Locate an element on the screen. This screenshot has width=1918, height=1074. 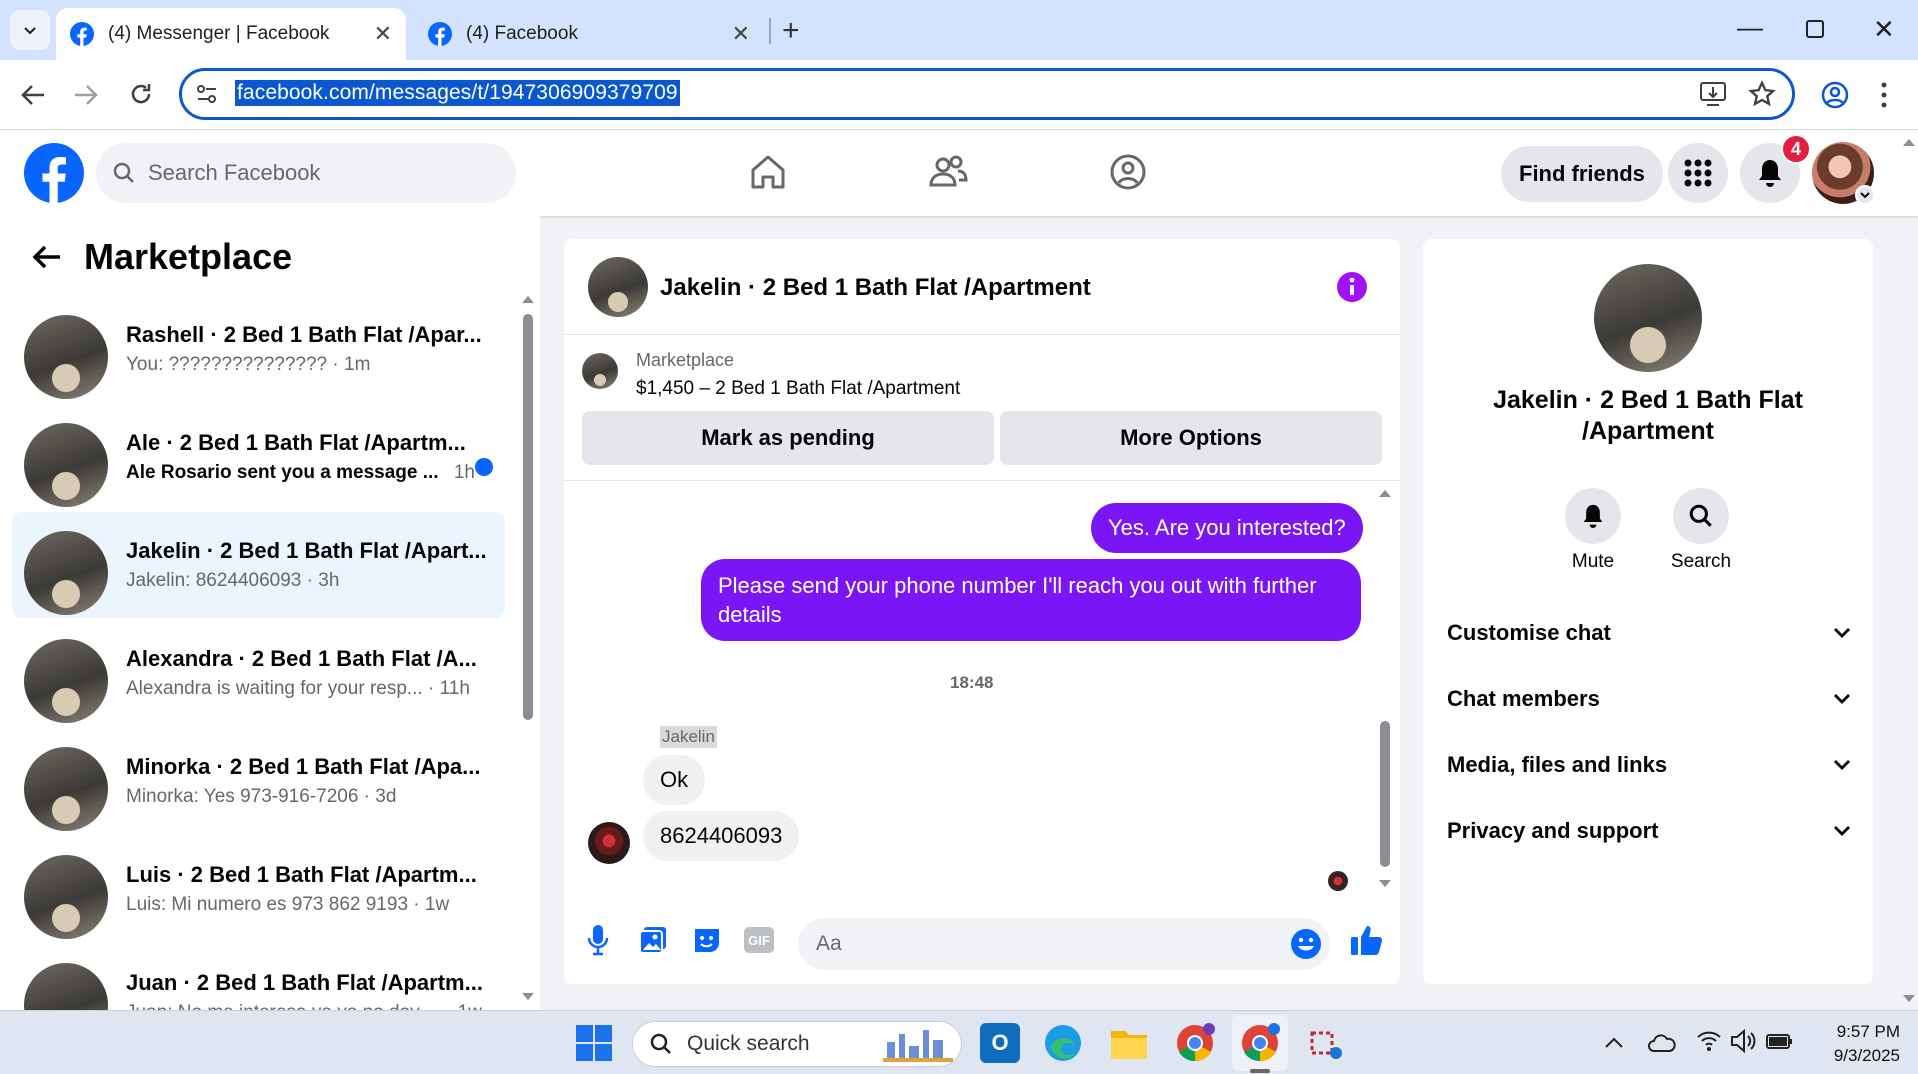
file-explorer-icon is located at coordinates (1129, 1043).